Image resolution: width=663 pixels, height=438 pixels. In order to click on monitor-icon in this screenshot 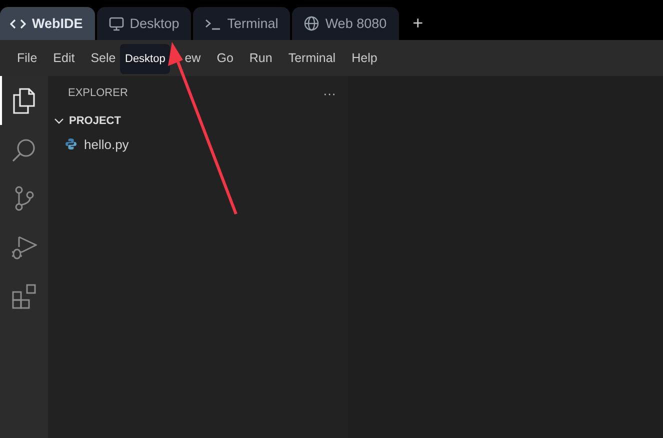, I will do `click(116, 23)`.